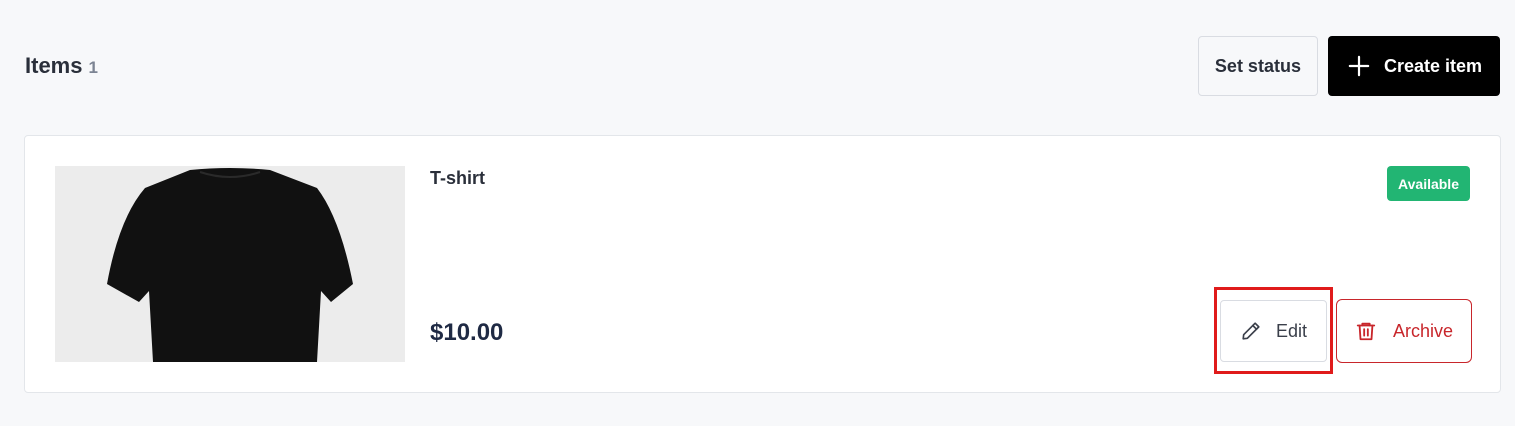  Describe the element at coordinates (1273, 331) in the screenshot. I see `edit-button: Edit` at that location.